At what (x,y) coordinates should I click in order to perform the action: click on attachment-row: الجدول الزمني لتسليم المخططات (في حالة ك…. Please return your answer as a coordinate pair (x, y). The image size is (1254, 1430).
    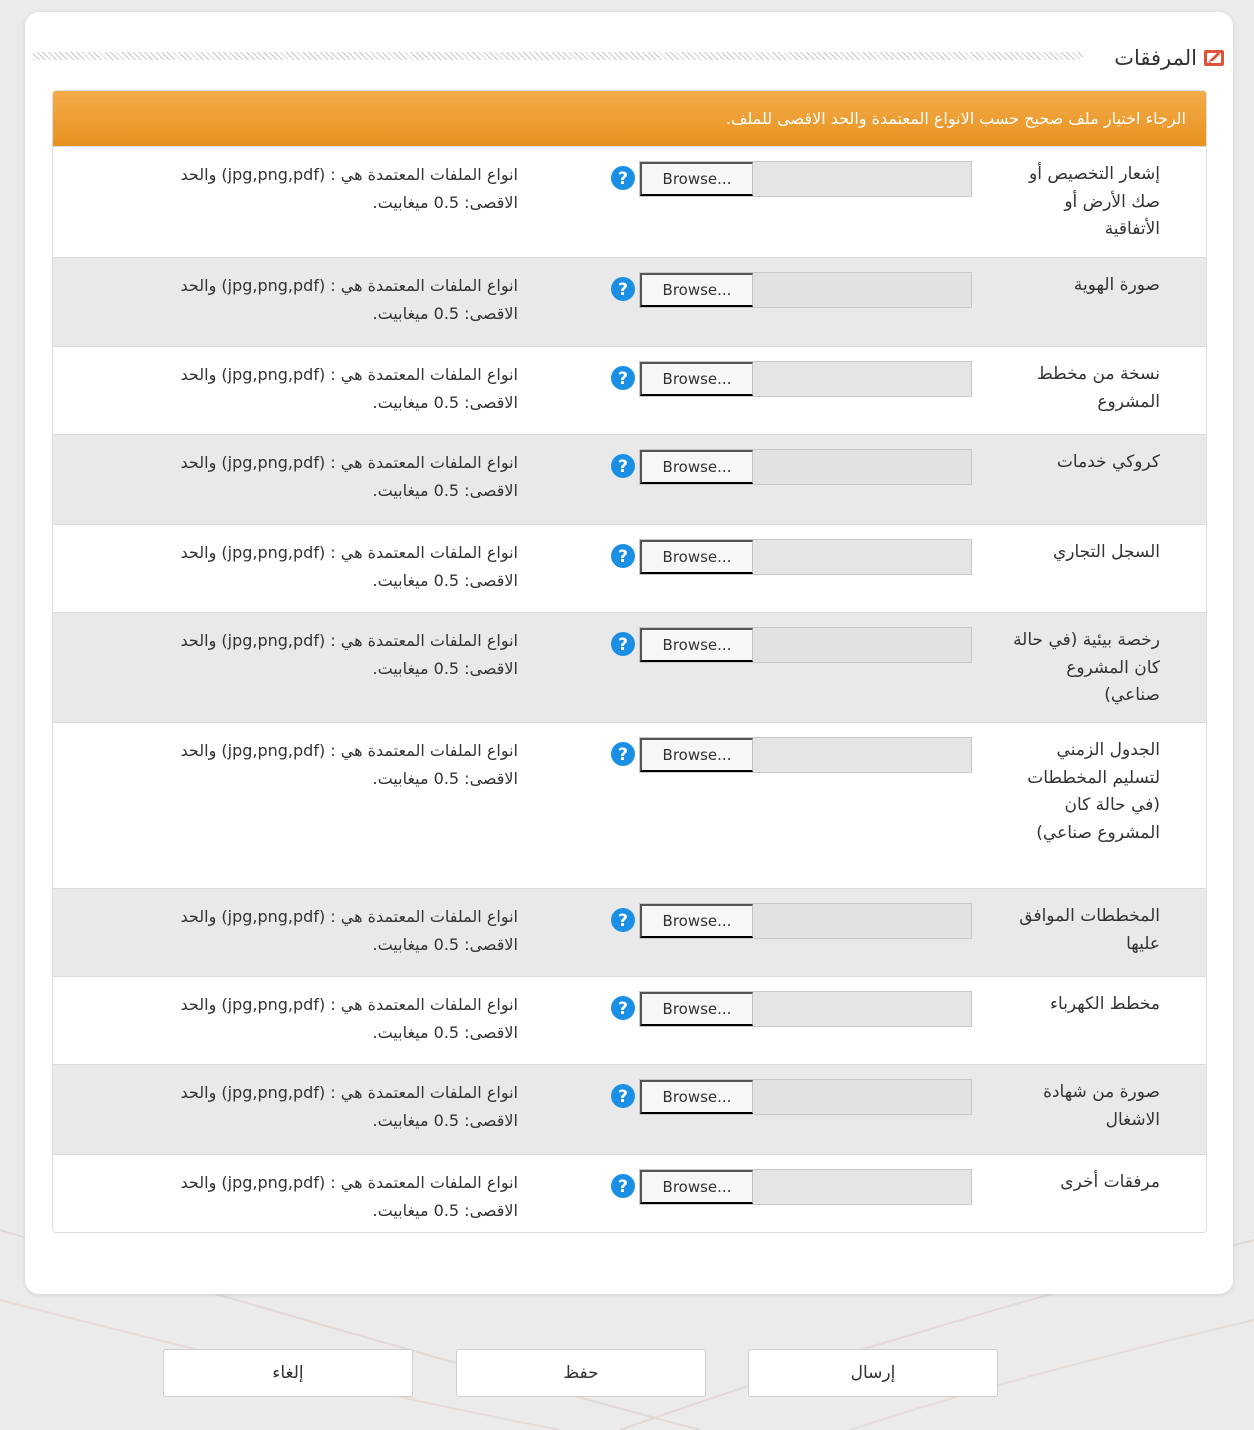
    Looking at the image, I should click on (629, 805).